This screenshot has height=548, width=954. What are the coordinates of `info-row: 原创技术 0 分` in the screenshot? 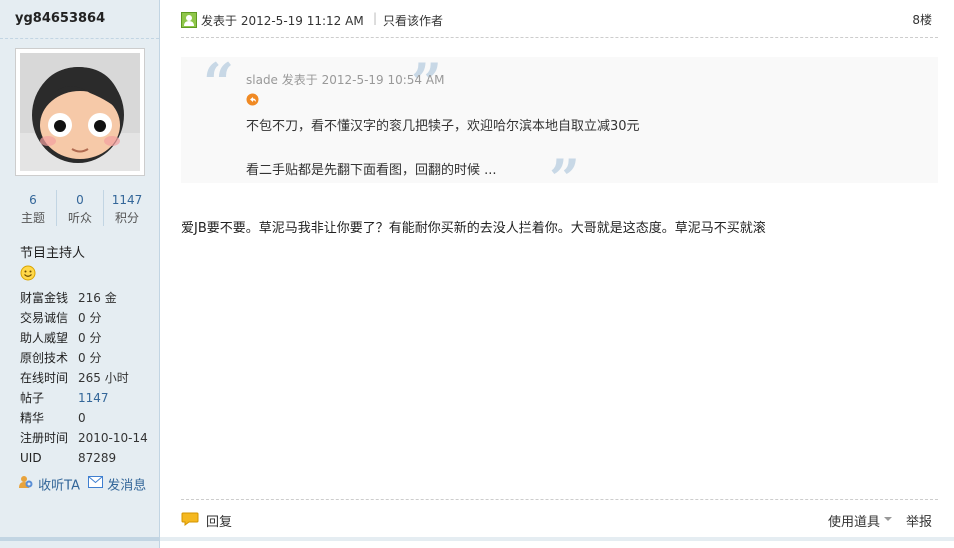 It's located at (84, 358).